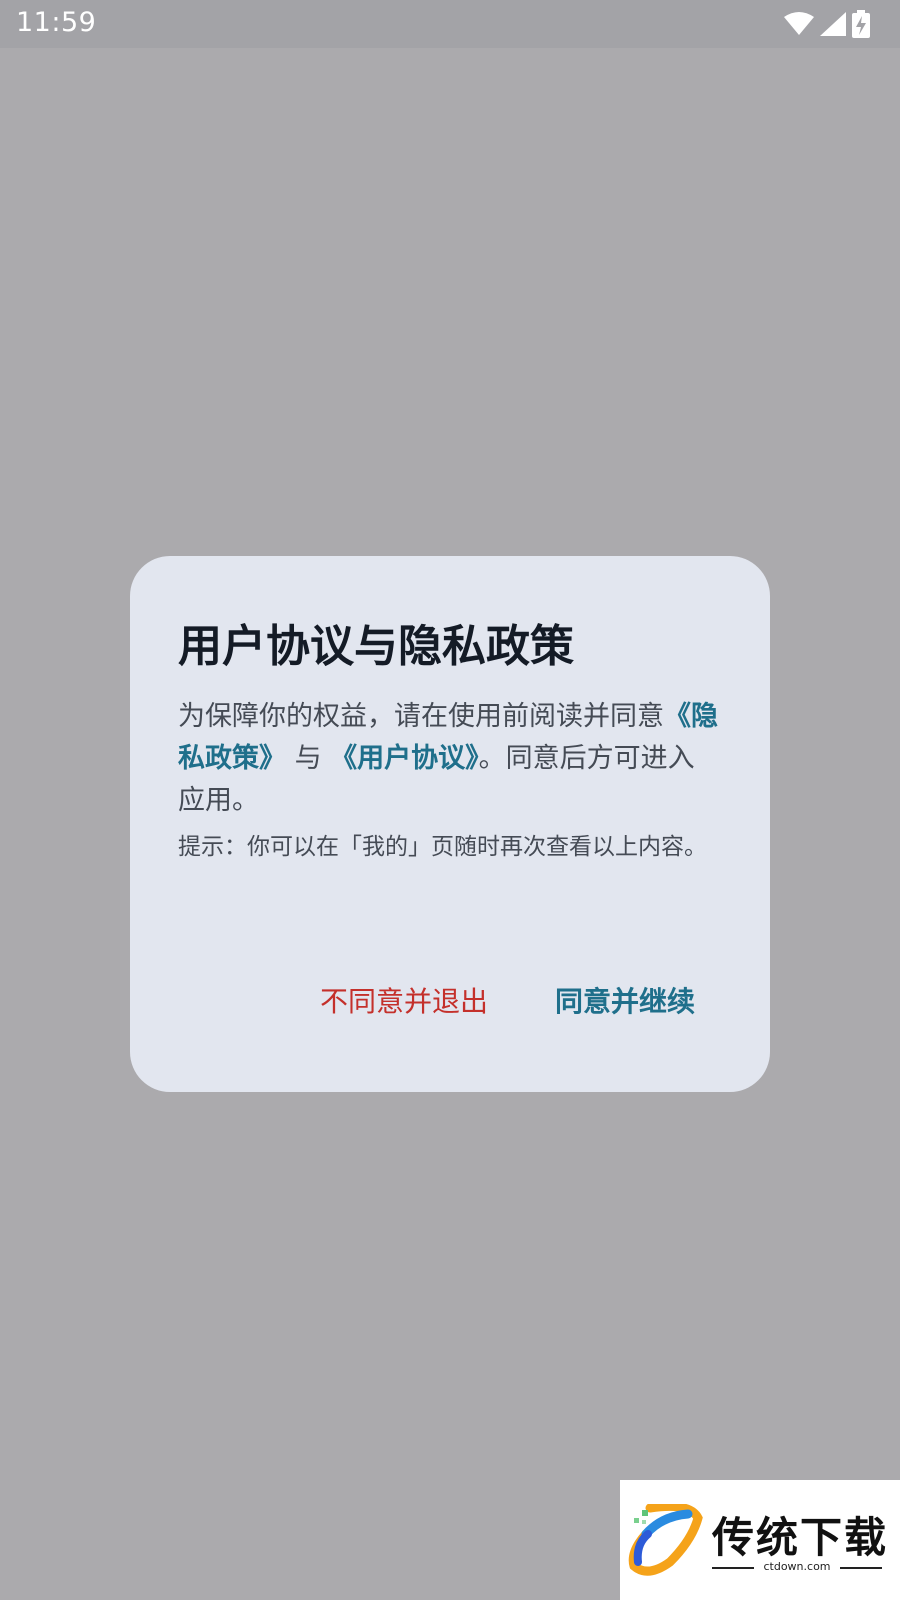  What do you see at coordinates (861, 24) in the screenshot?
I see `battery-charging-icon` at bounding box center [861, 24].